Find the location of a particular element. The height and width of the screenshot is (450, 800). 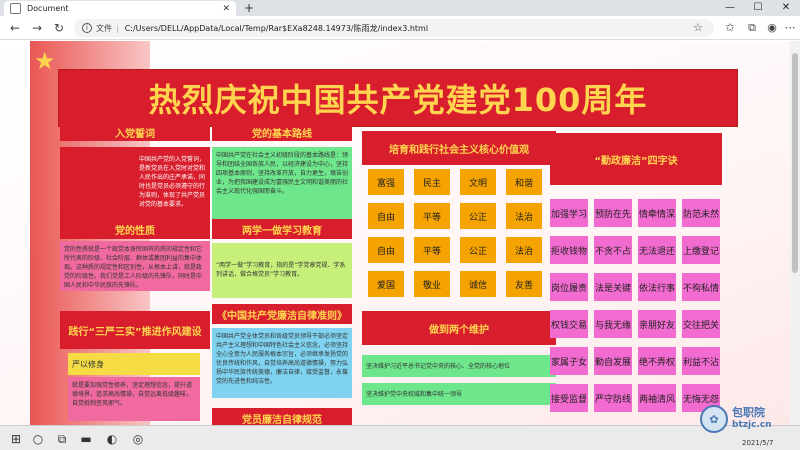

oath-header: 入党誓词 is located at coordinates (135, 132).